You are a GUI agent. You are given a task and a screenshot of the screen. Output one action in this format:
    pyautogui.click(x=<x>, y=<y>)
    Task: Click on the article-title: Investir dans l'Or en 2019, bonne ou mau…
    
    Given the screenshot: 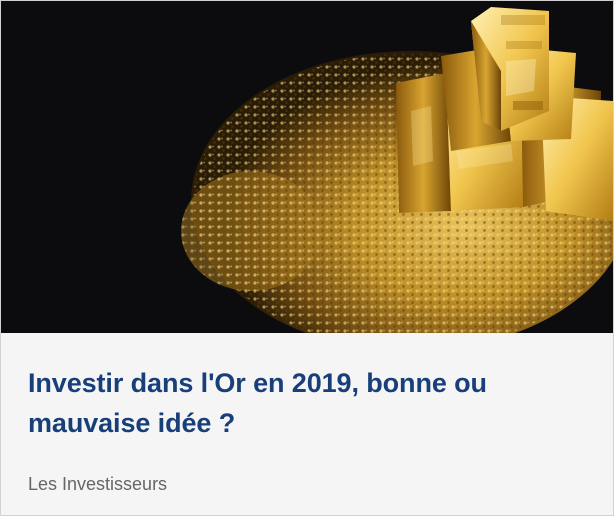 What is the action you would take?
    pyautogui.click(x=308, y=403)
    